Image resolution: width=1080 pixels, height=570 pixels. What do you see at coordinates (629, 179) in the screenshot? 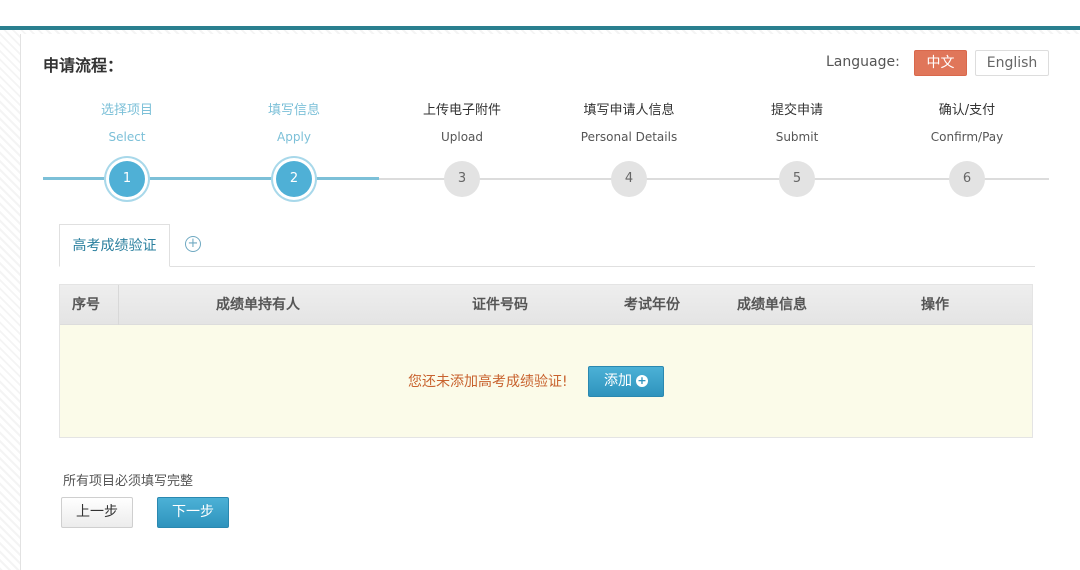
I see `step-4-circle: 4` at bounding box center [629, 179].